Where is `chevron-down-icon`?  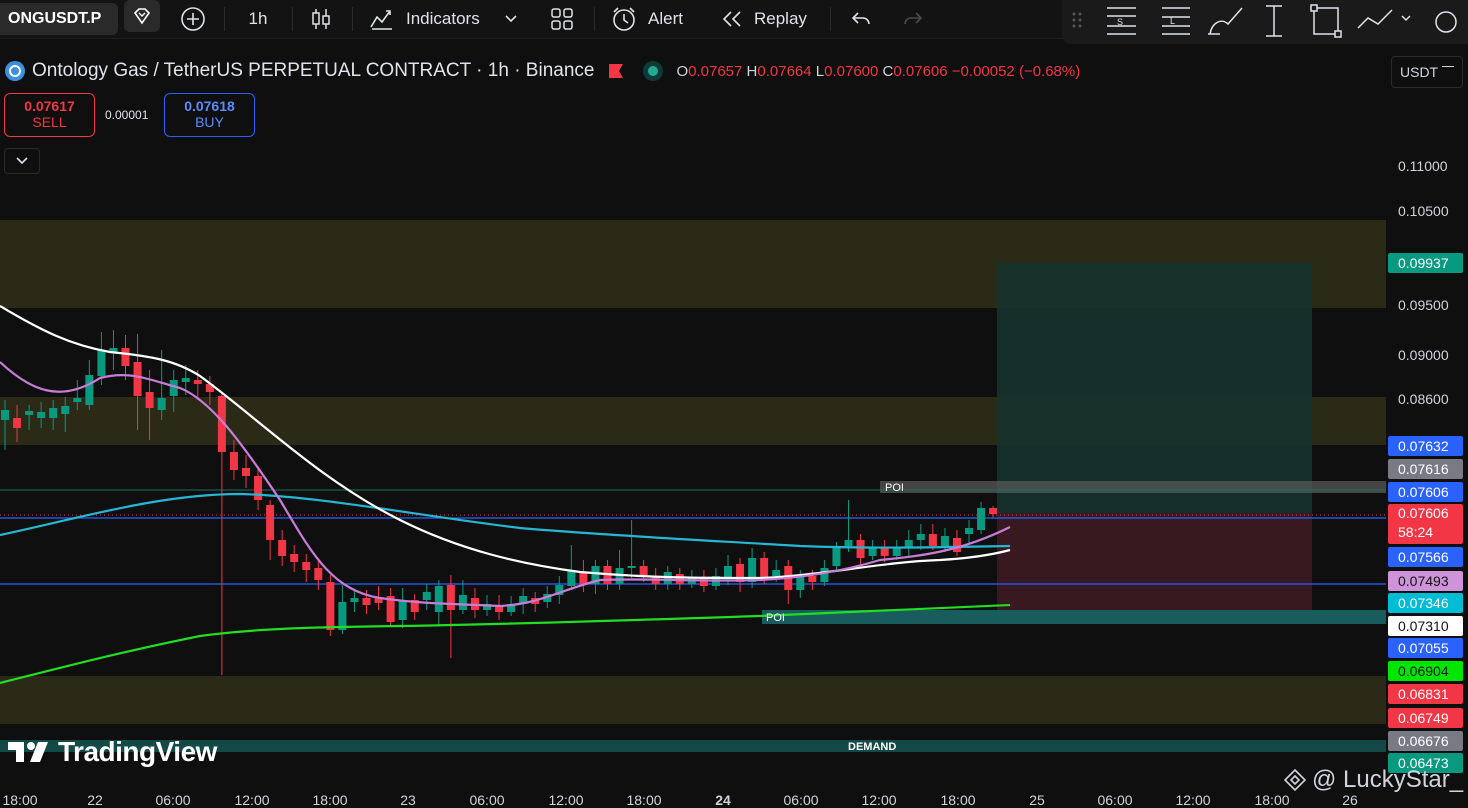
chevron-down-icon is located at coordinates (22, 161).